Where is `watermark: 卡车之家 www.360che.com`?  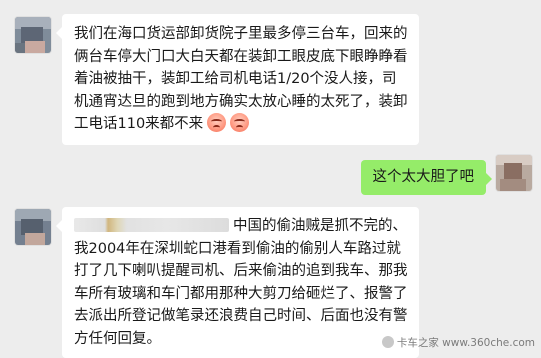 watermark: 卡车之家 www.360che.com is located at coordinates (458, 342).